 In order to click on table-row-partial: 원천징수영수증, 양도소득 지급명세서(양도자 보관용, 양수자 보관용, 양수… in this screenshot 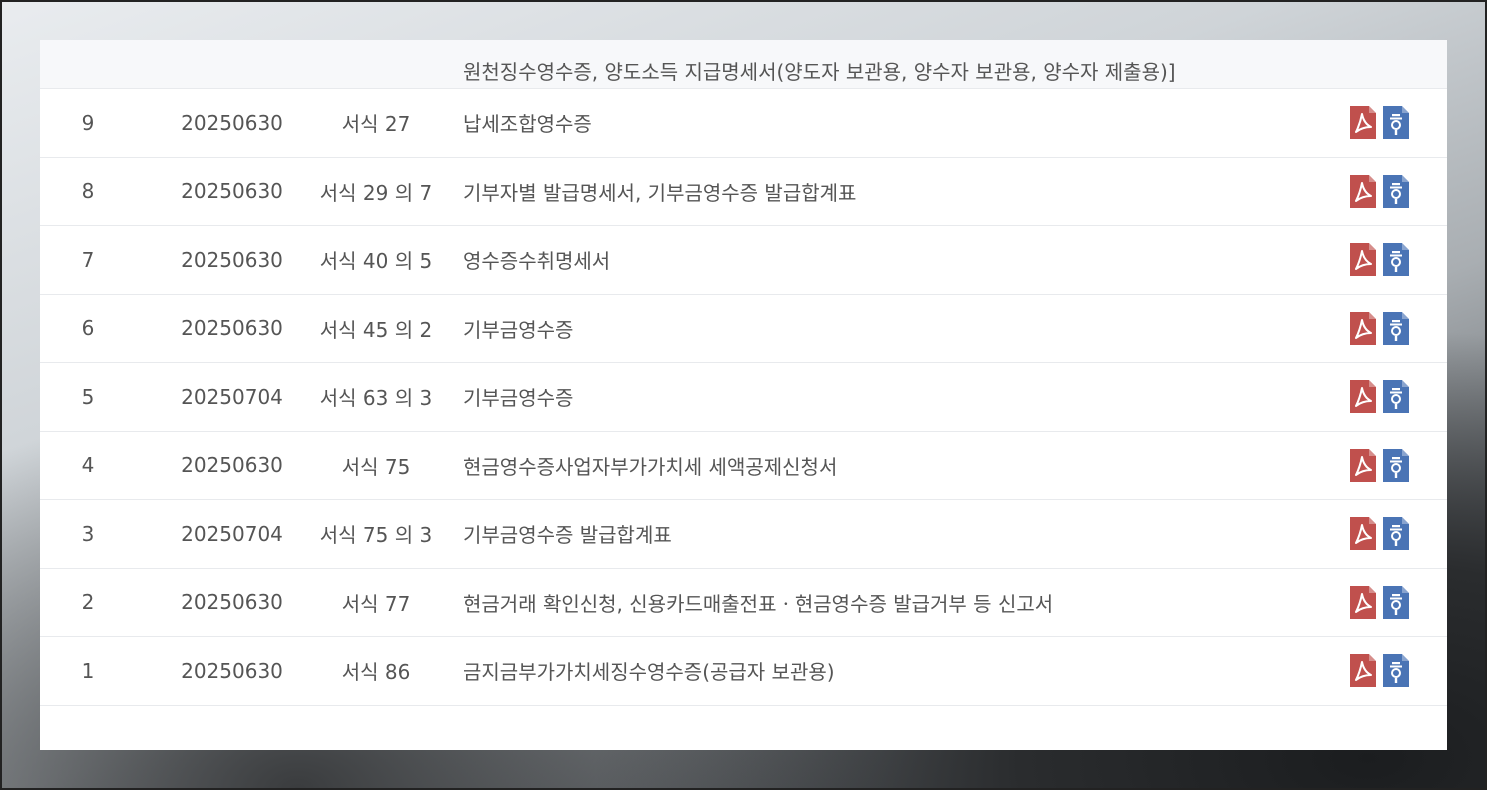, I will do `click(743, 64)`.